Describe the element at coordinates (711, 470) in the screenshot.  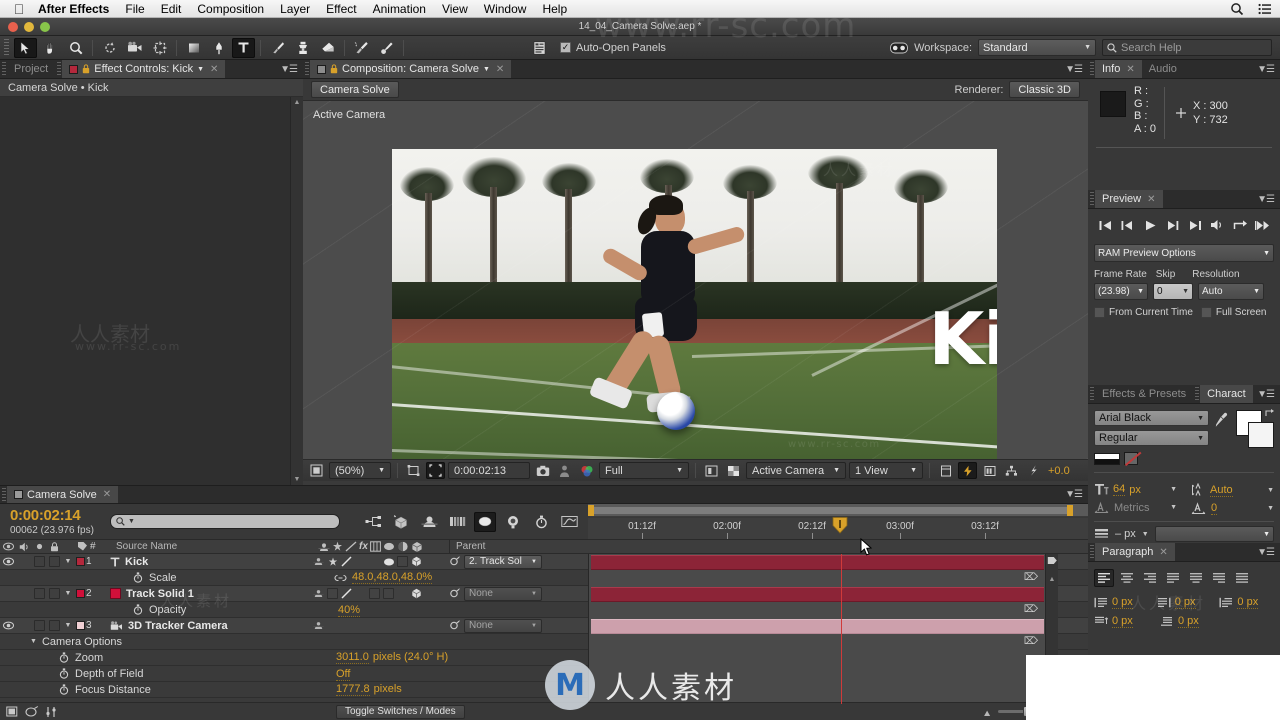
I see `toggle-mask-paths-icon` at that location.